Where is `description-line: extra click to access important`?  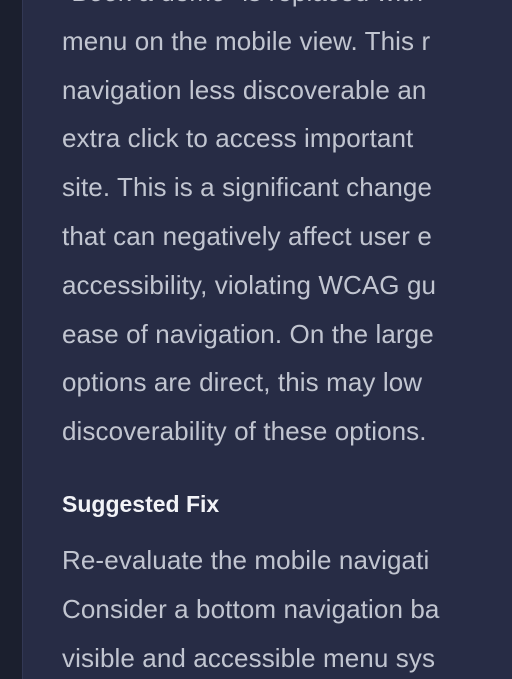
description-line: extra click to access important is located at coordinates (238, 138).